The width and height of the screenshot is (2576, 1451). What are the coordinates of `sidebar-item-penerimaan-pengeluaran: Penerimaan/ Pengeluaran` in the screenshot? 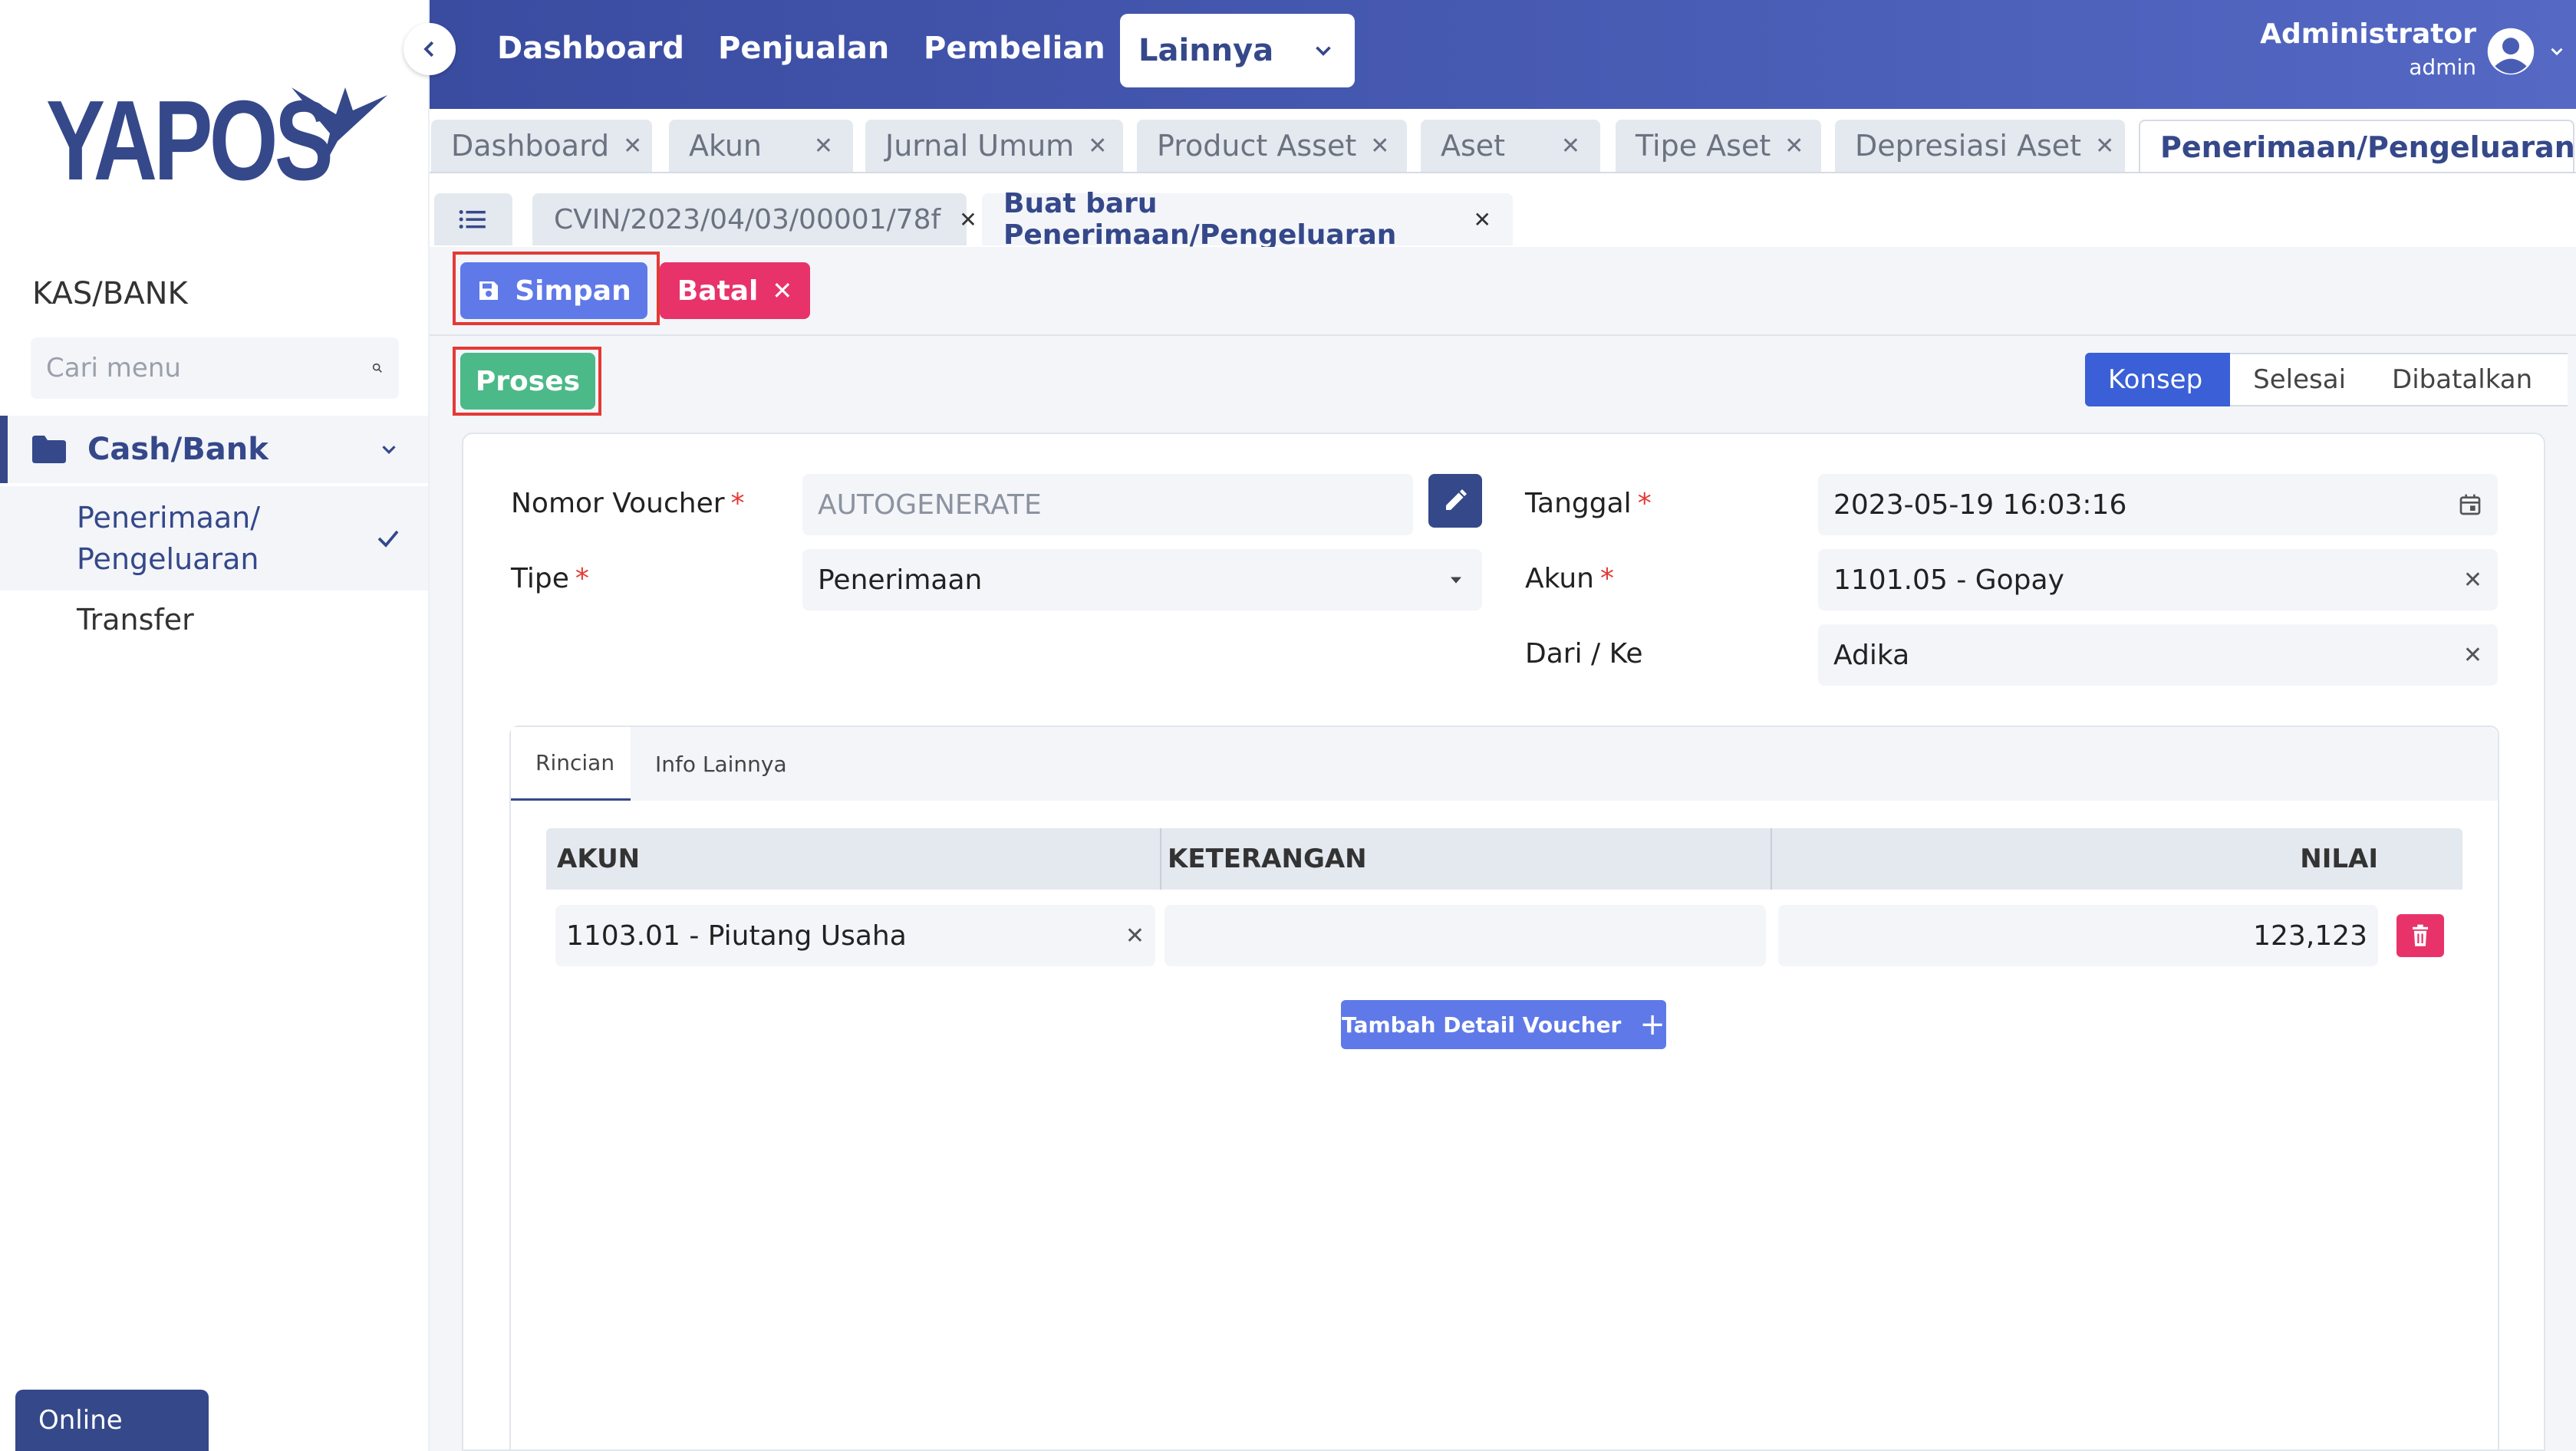 It's located at (214, 538).